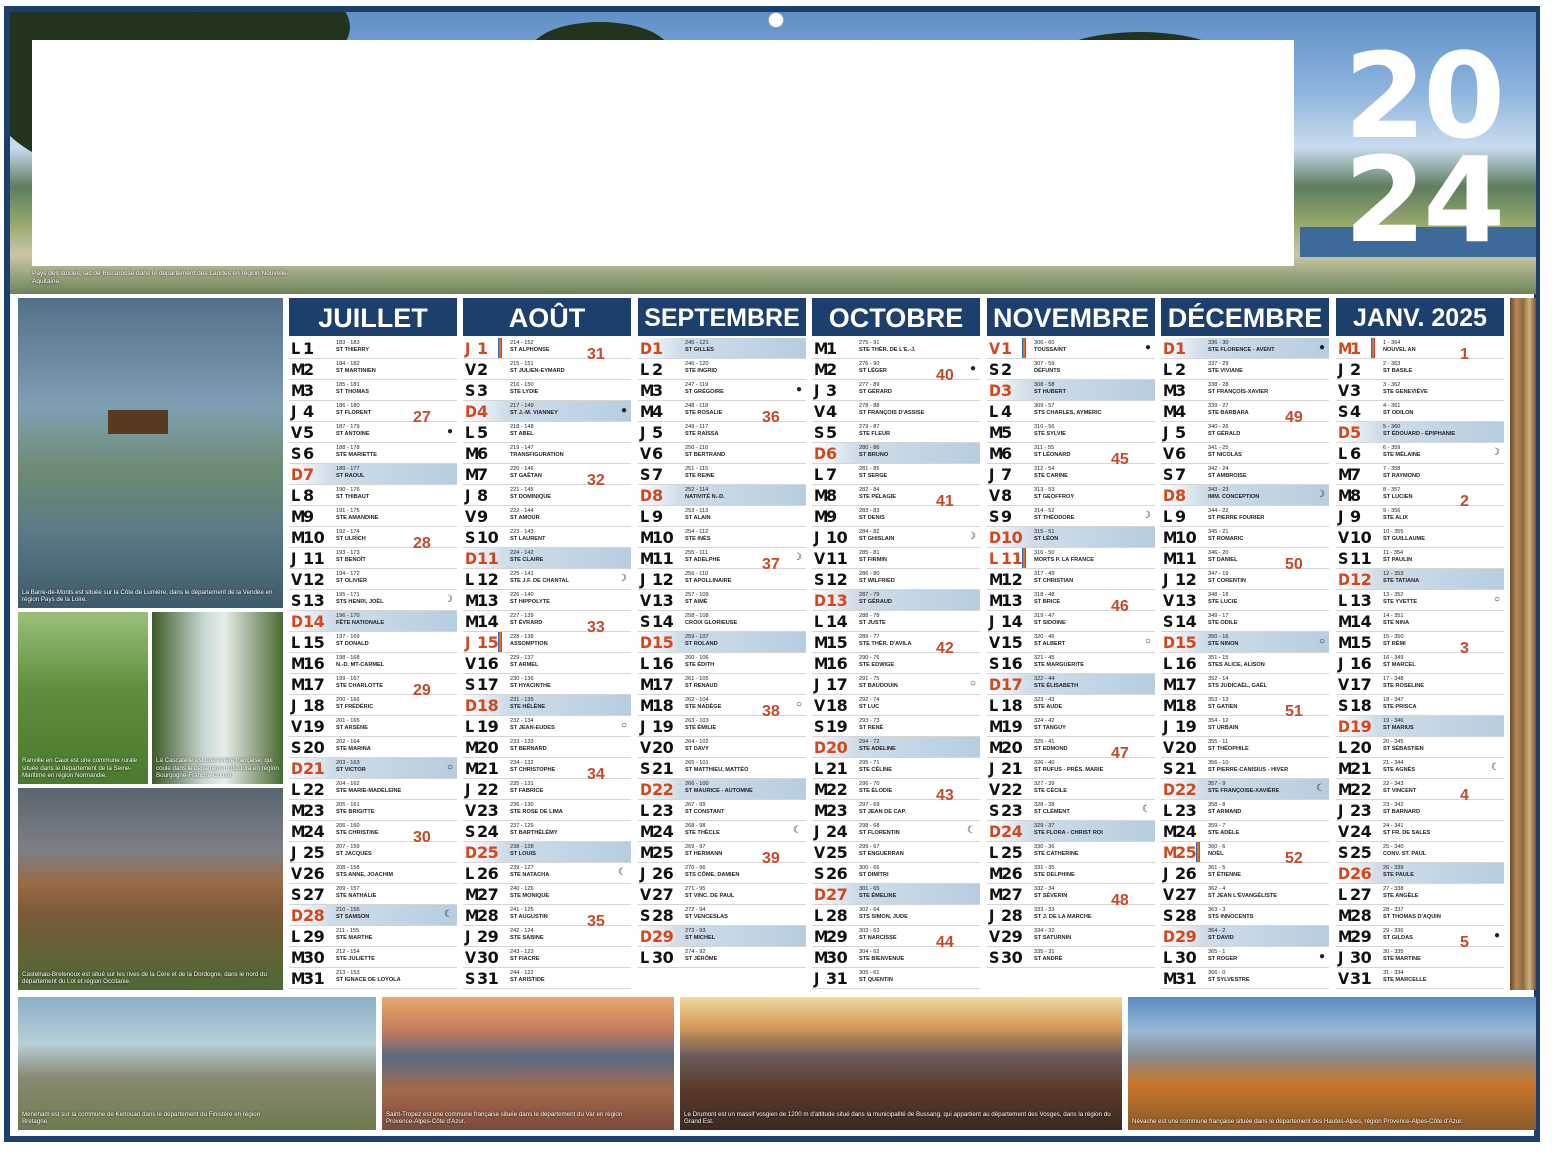 Image resolution: width=1552 pixels, height=1152 pixels. I want to click on saint-name: ST ÉTIENNE, so click(1224, 874).